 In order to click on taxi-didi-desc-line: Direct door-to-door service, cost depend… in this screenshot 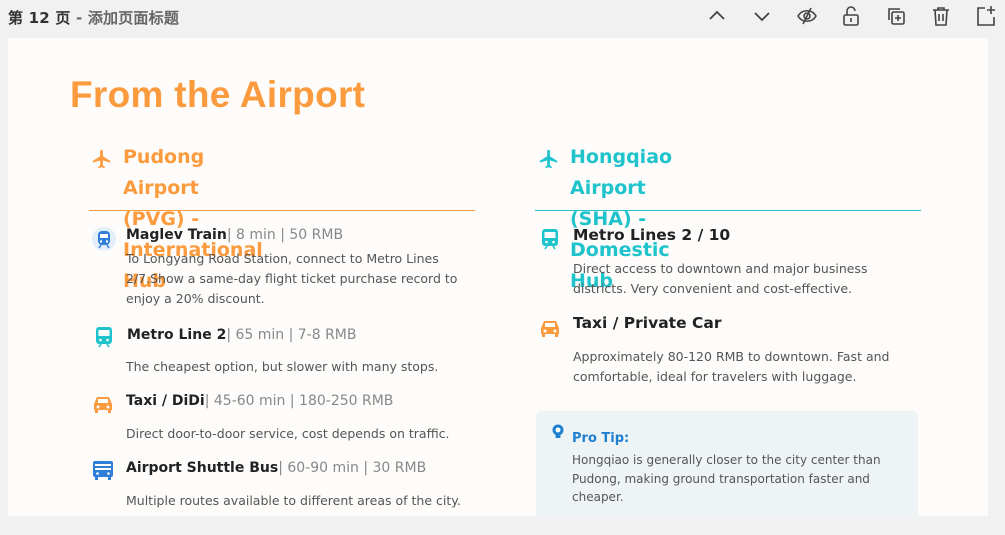, I will do `click(288, 433)`.